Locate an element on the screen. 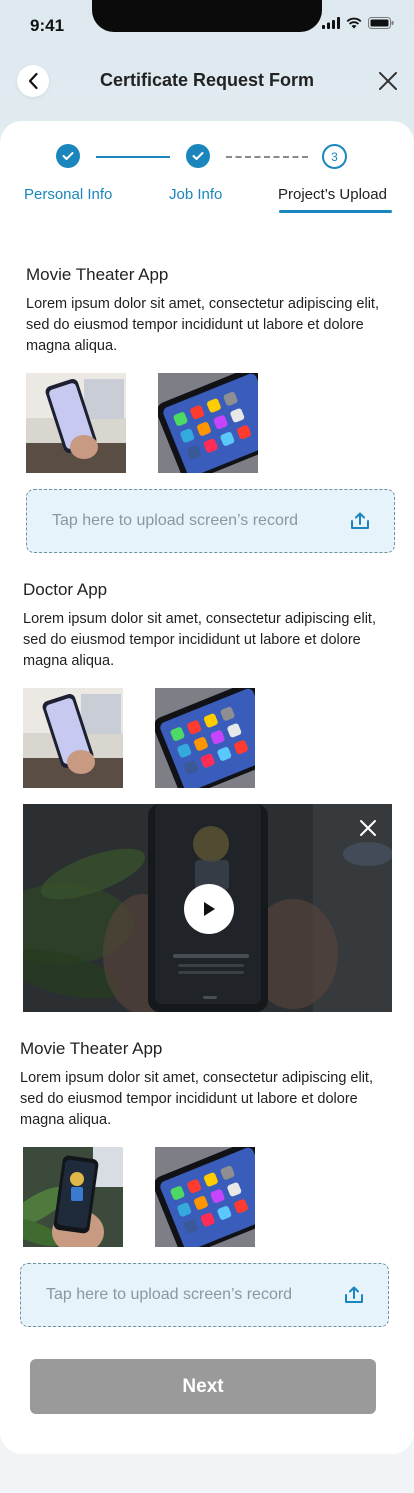 This screenshot has width=414, height=1493. status-bar: 9:41 is located at coordinates (207, 24).